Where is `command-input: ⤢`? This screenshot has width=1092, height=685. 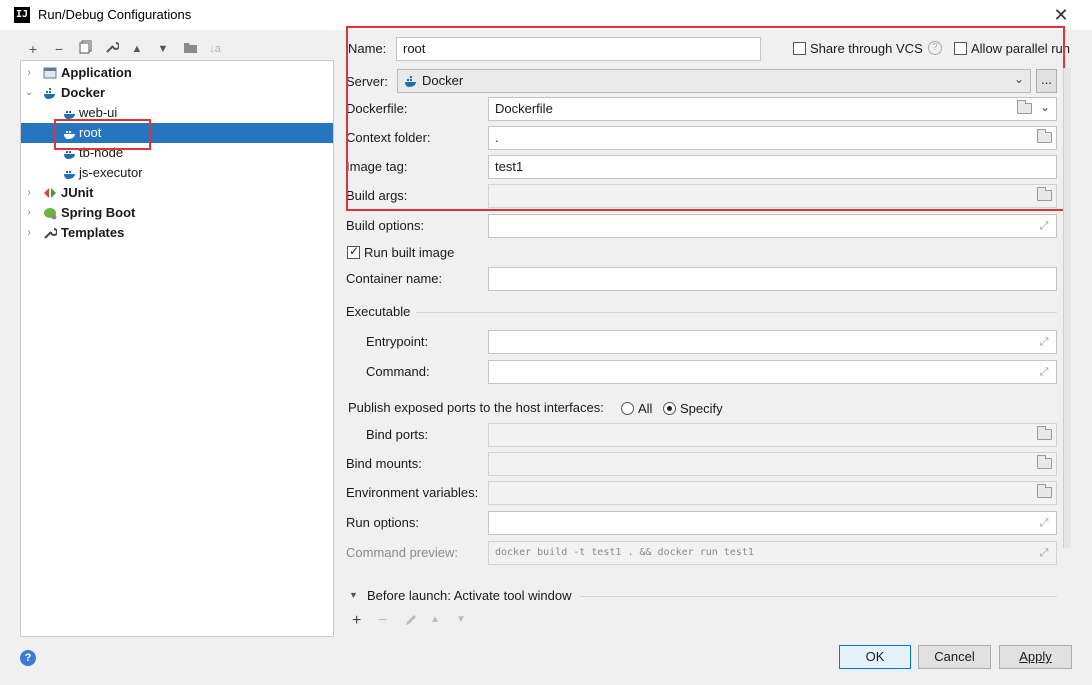
command-input: ⤢ is located at coordinates (772, 372).